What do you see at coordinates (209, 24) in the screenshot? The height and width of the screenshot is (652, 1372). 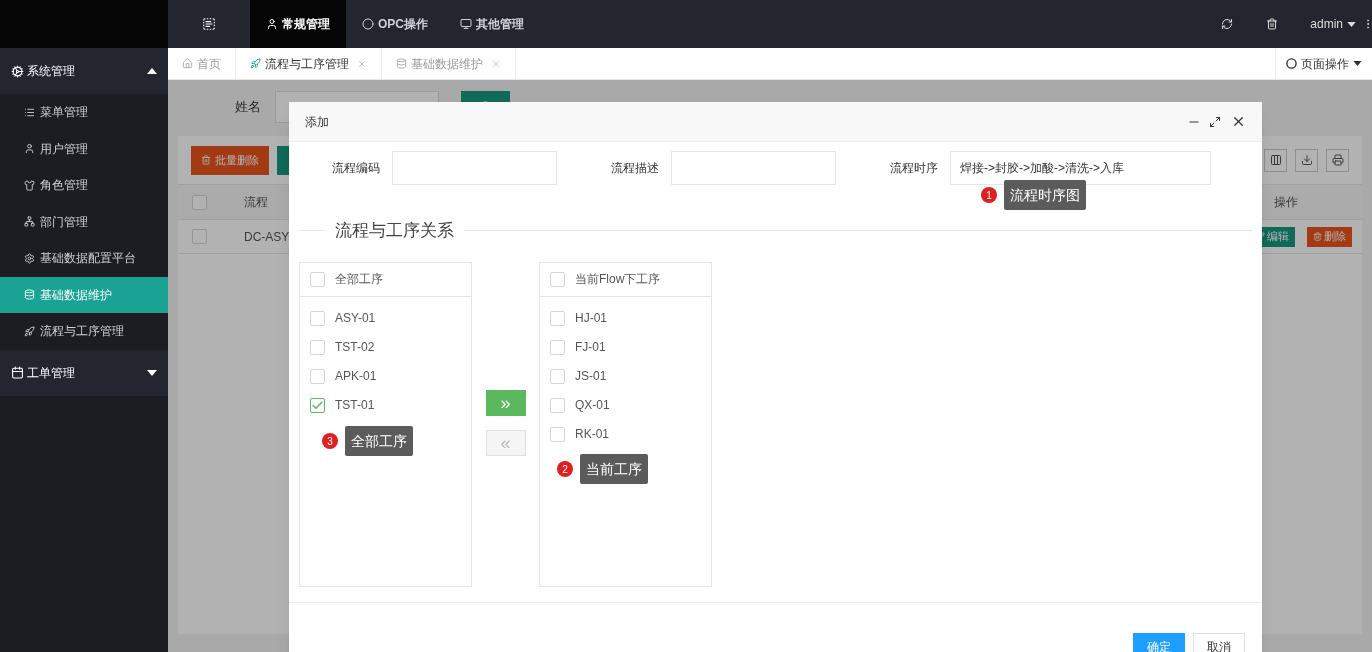 I see `menu-toggle-icon` at bounding box center [209, 24].